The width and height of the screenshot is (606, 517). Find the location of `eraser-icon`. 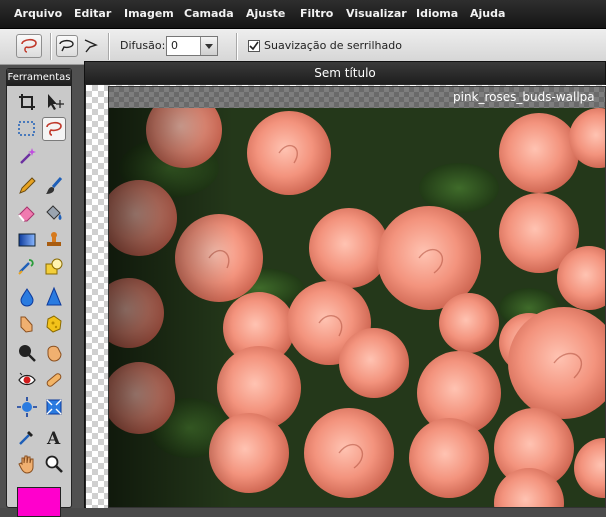

eraser-icon is located at coordinates (26, 214).